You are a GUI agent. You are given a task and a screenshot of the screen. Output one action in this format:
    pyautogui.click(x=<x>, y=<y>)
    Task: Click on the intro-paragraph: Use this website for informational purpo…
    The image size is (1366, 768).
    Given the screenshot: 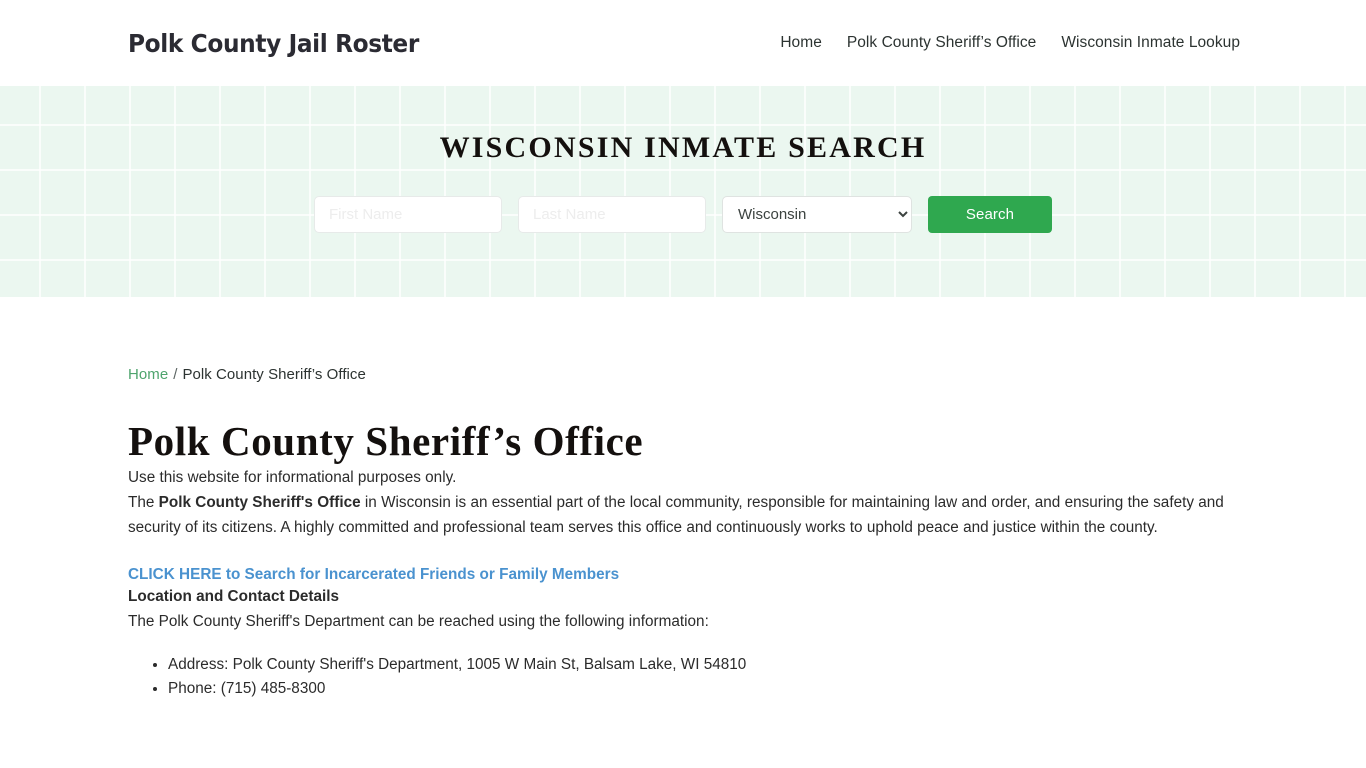 What is the action you would take?
    pyautogui.click(x=292, y=478)
    